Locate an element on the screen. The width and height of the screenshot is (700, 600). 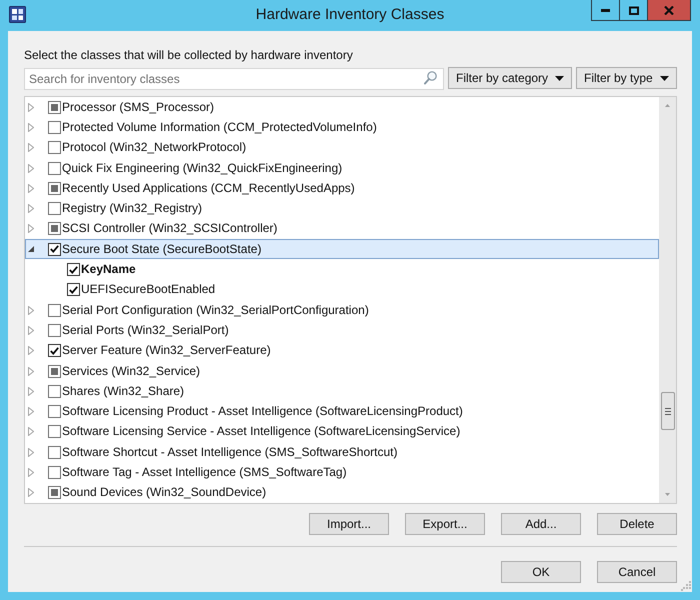
scrollbar-thumb is located at coordinates (667, 411).